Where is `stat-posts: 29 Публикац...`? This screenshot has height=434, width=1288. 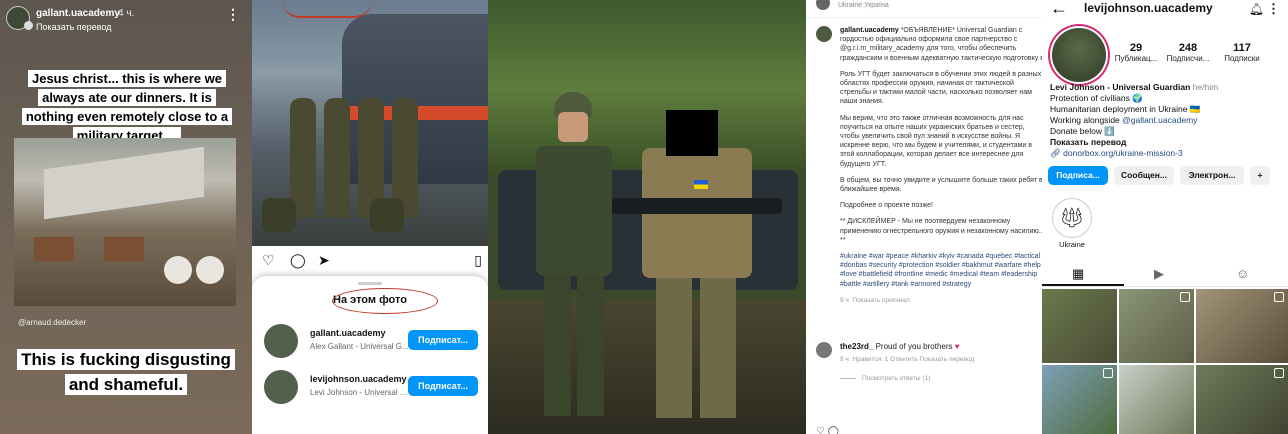
stat-posts: 29 Публикац... is located at coordinates (1136, 52).